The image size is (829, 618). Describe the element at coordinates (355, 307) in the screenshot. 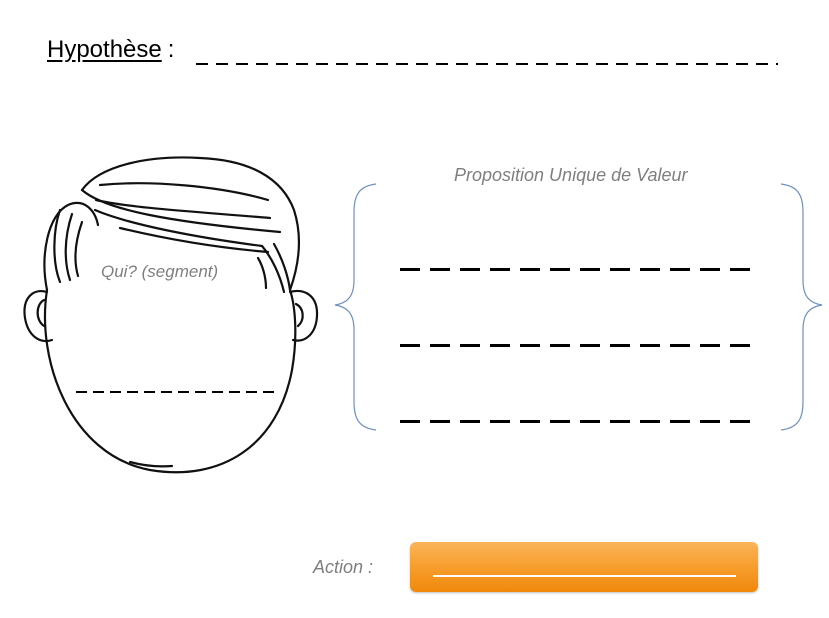

I see `left-brace-icon` at that location.